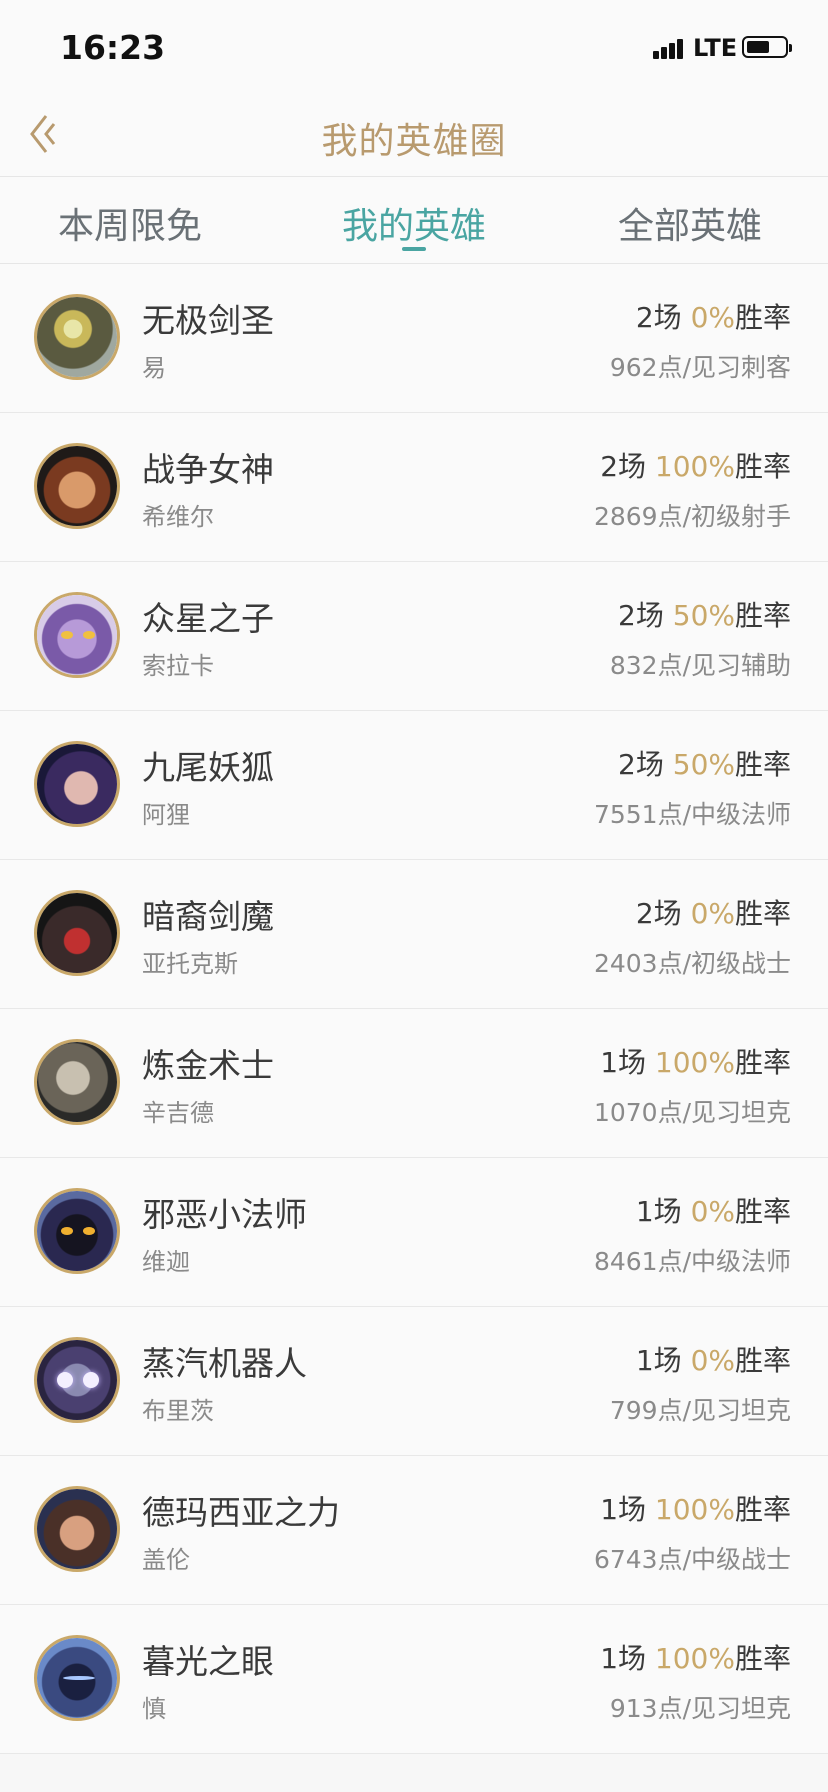 The image size is (828, 1792). Describe the element at coordinates (414, 338) in the screenshot. I see `hero-row: 无极剑圣 易 2场 0%胜率 962点/见习刺客` at that location.